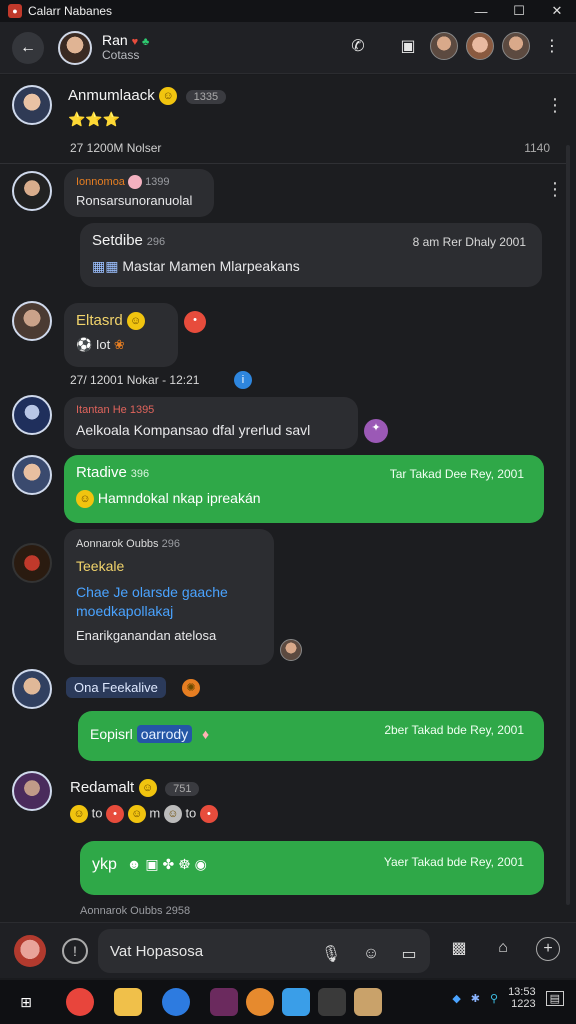 This screenshot has width=576, height=1024. I want to click on soccer-icon: ⚽, so click(84, 344).